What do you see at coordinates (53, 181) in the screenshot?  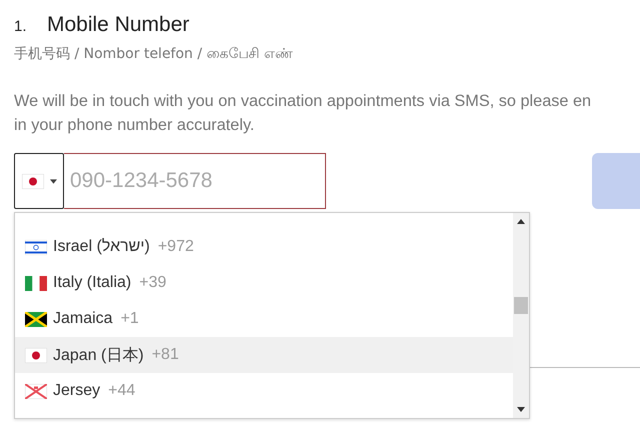 I see `caret-icon` at bounding box center [53, 181].